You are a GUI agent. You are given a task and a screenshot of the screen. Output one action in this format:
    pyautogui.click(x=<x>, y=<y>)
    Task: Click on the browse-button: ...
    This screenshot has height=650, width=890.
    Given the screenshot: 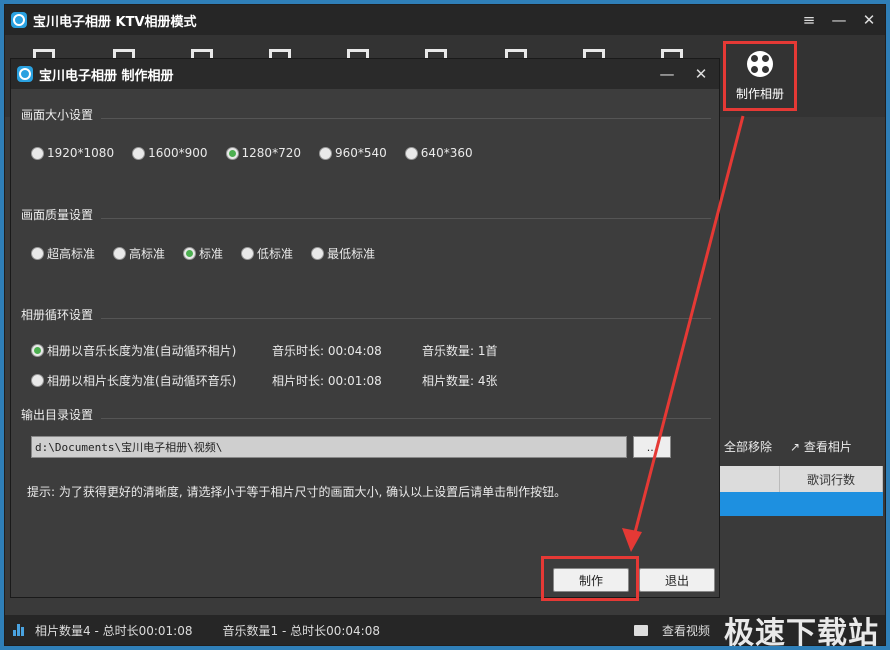 What is the action you would take?
    pyautogui.click(x=652, y=447)
    